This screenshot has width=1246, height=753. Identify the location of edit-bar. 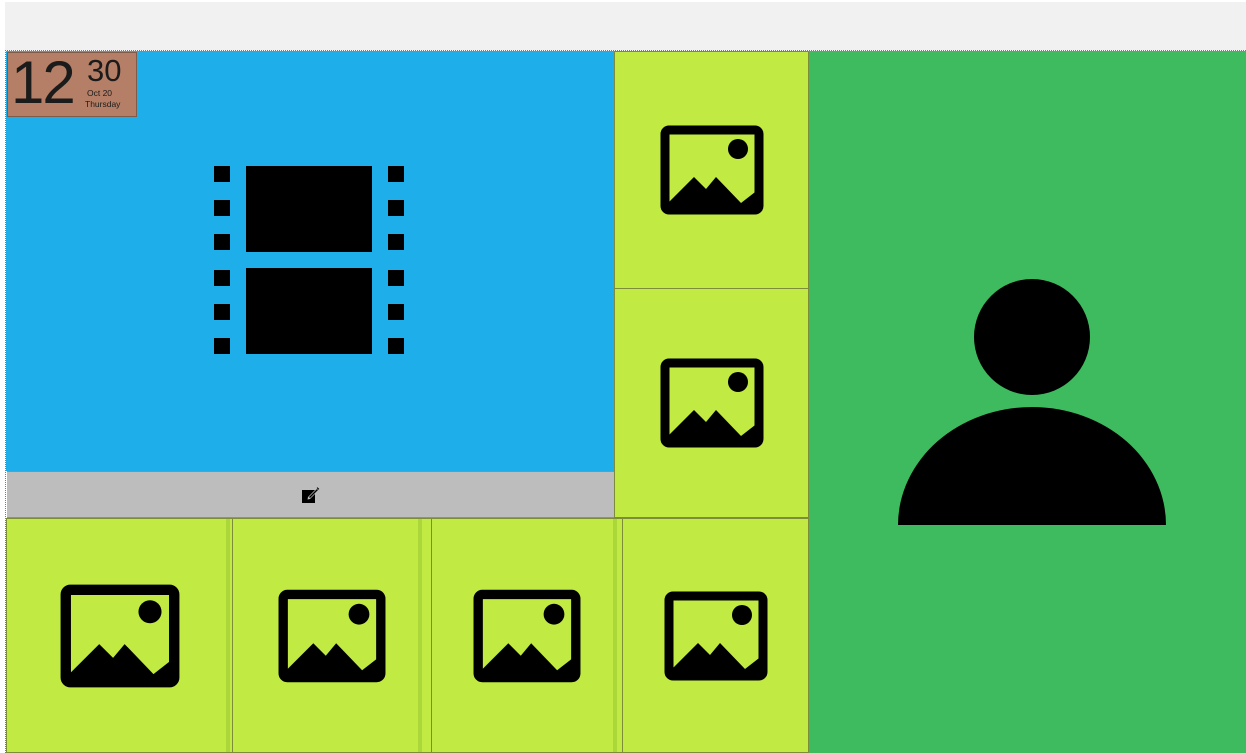
(310, 494).